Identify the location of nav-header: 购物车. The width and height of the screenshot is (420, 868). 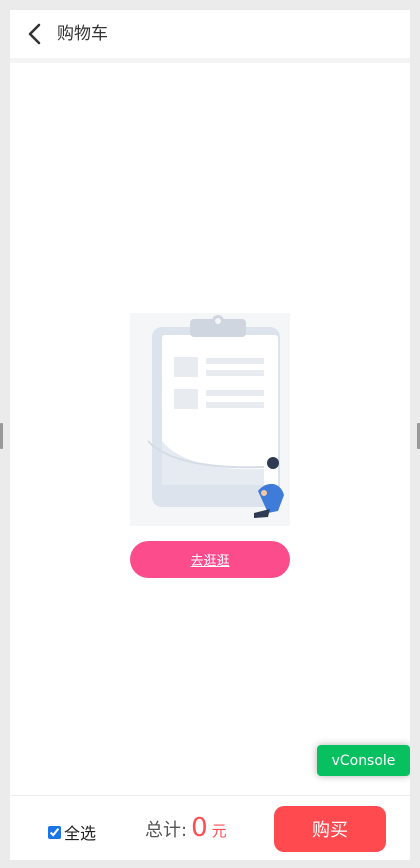
(210, 34).